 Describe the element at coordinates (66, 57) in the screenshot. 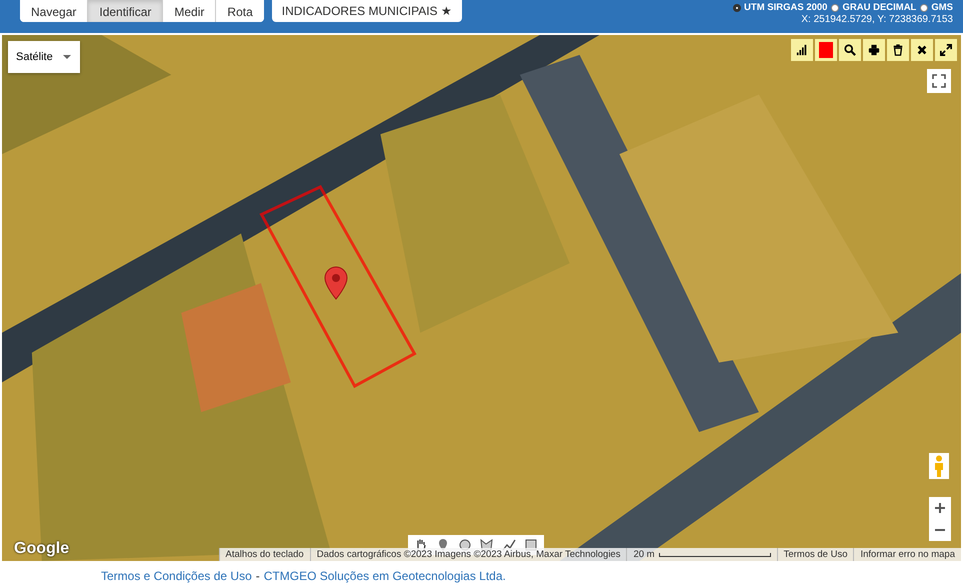

I see `caret-icon` at that location.